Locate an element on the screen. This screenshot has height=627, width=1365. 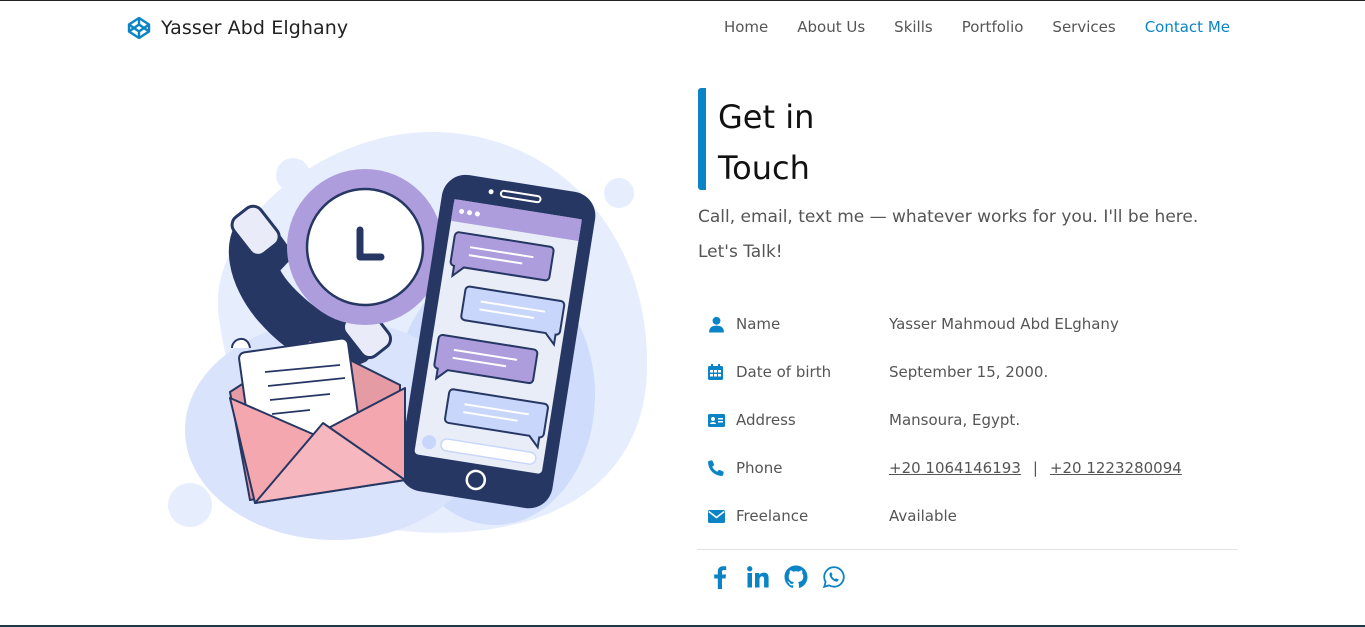
nav-portfolio: Portfolio is located at coordinates (993, 27).